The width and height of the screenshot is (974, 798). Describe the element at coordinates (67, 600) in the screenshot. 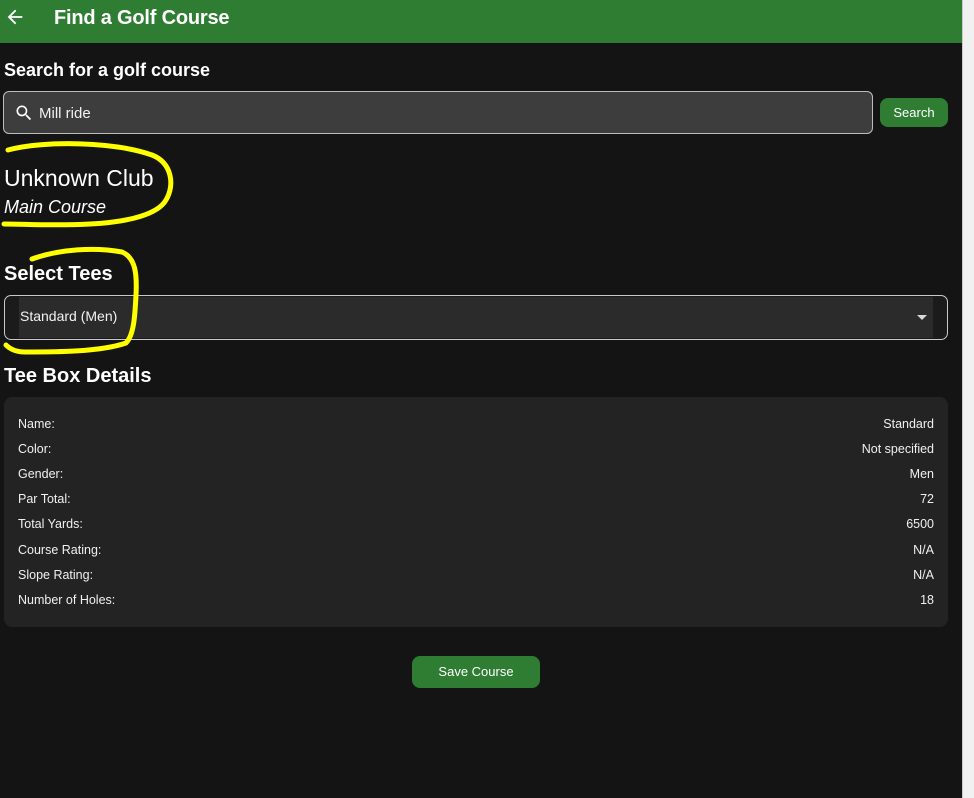

I see `detail-label: Number of Holes:` at that location.